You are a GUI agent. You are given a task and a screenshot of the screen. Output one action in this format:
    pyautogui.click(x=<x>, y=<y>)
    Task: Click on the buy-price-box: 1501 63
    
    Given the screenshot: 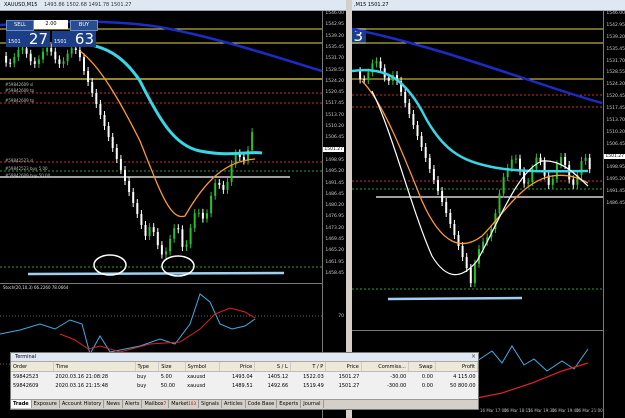 What is the action you would take?
    pyautogui.click(x=74, y=39)
    